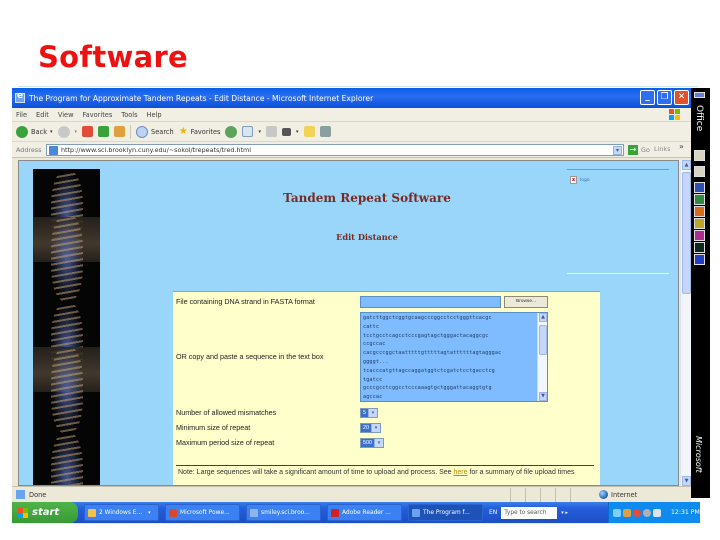 This screenshot has height=540, width=720. I want to click on clock: 12:31 PM, so click(685, 512).